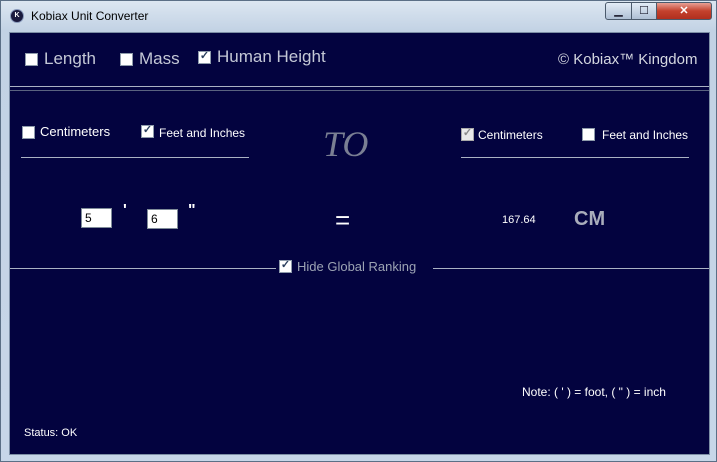  I want to click on human-height-label: Human Height, so click(271, 57).